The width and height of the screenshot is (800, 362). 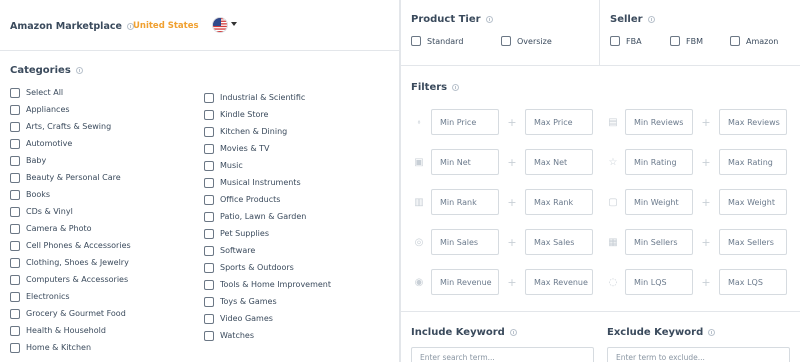 What do you see at coordinates (267, 114) in the screenshot?
I see `category-checkbox-item: Kindle Store` at bounding box center [267, 114].